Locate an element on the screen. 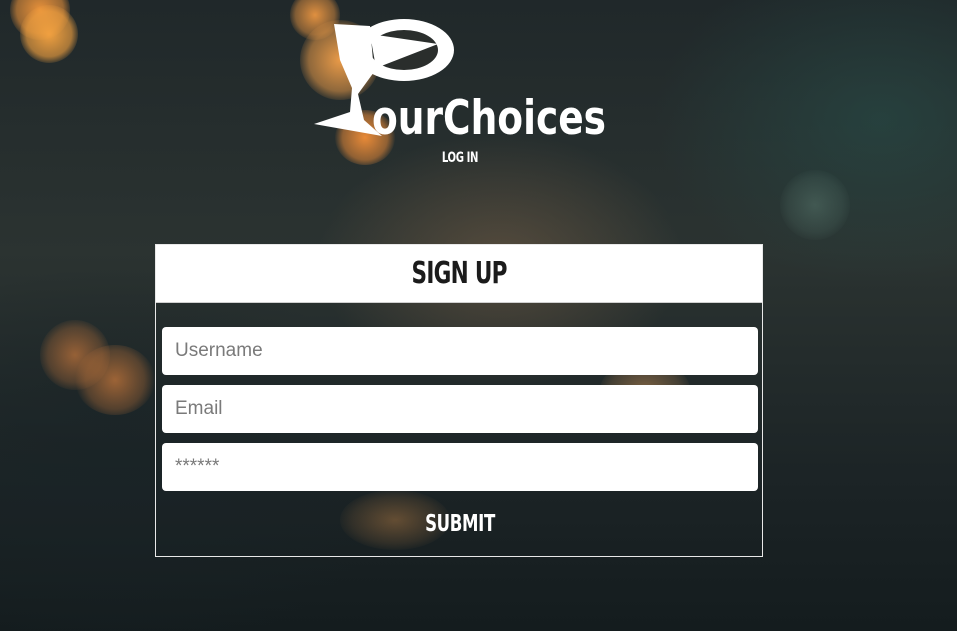  submit-button: SUBMIT is located at coordinates (460, 524).